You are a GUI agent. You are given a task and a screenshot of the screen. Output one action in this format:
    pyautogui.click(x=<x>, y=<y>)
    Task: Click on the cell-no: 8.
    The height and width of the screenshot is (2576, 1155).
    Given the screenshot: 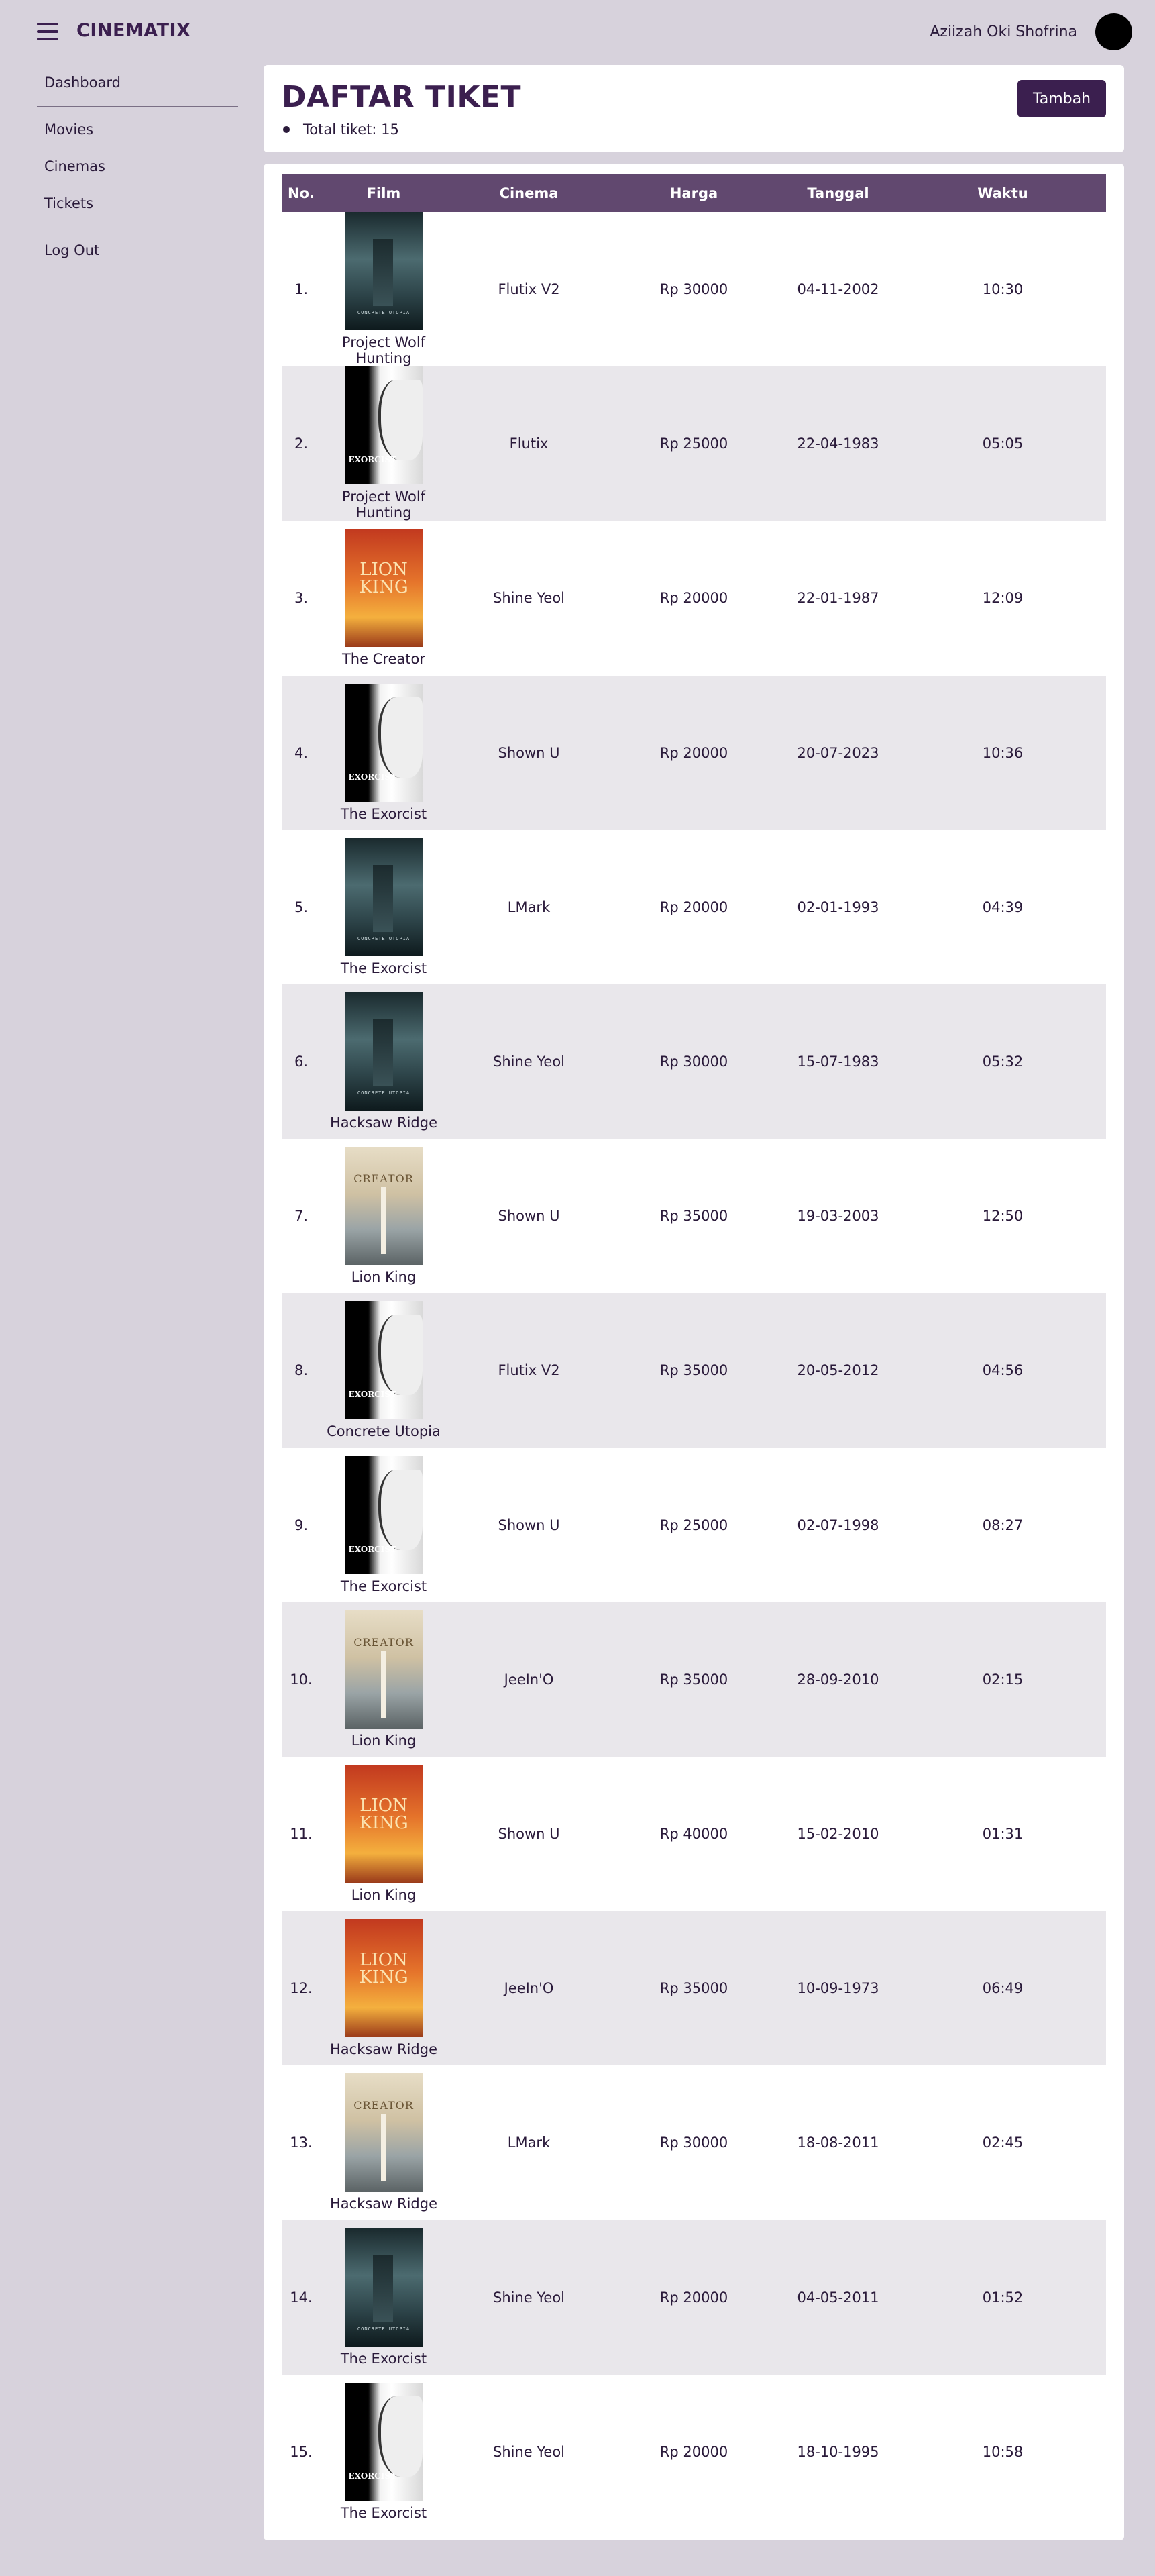 What is the action you would take?
    pyautogui.click(x=301, y=1370)
    